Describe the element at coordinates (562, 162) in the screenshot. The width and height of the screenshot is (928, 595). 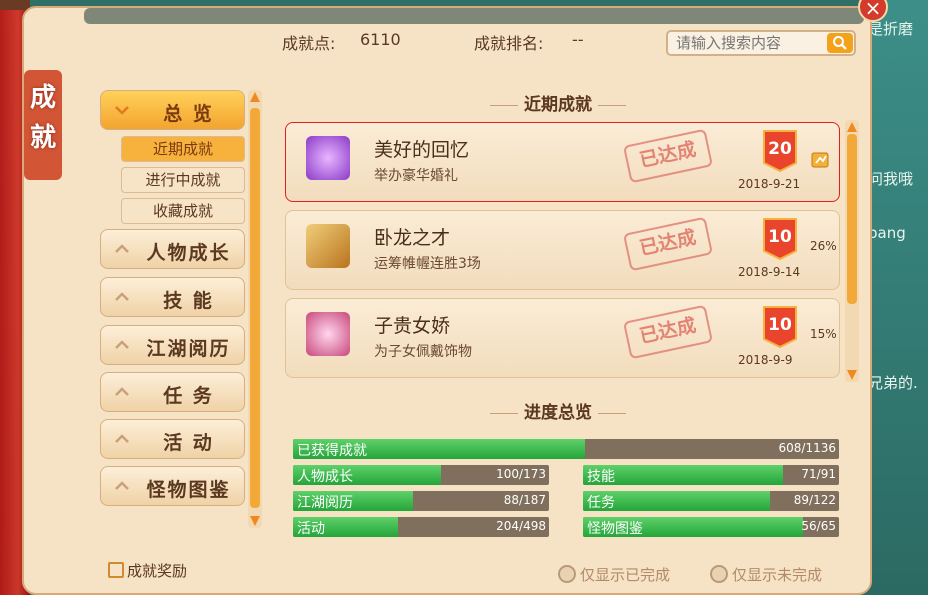
I see `achievement-card: 美好的回忆 举办豪华婚礼 已达成 20 2018-9-21` at that location.